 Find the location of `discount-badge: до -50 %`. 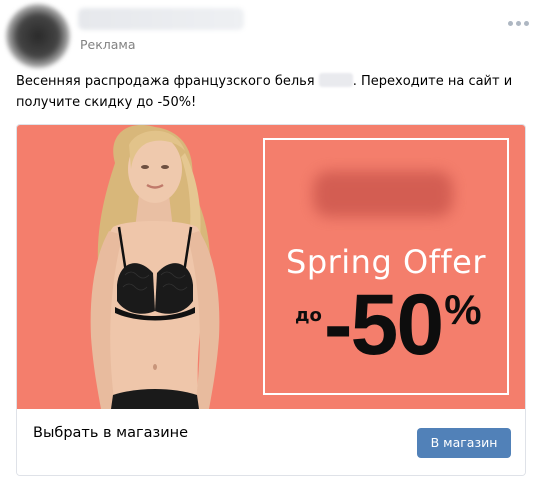

discount-badge: до -50 % is located at coordinates (388, 325).